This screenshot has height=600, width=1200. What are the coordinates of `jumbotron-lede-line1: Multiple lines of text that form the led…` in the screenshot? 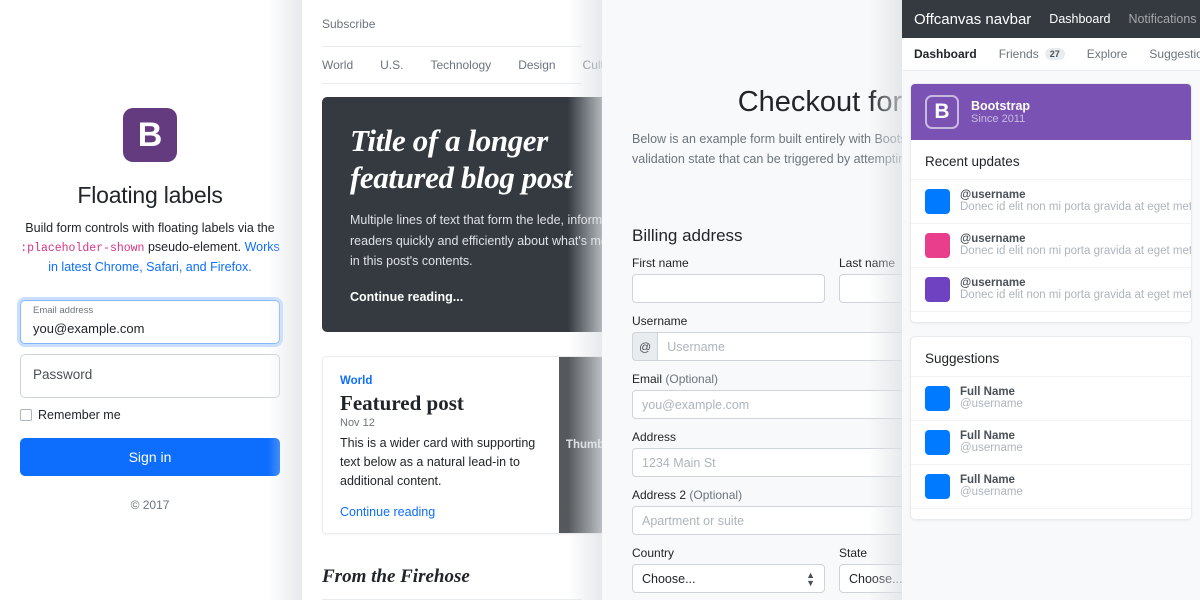 It's located at (476, 220).